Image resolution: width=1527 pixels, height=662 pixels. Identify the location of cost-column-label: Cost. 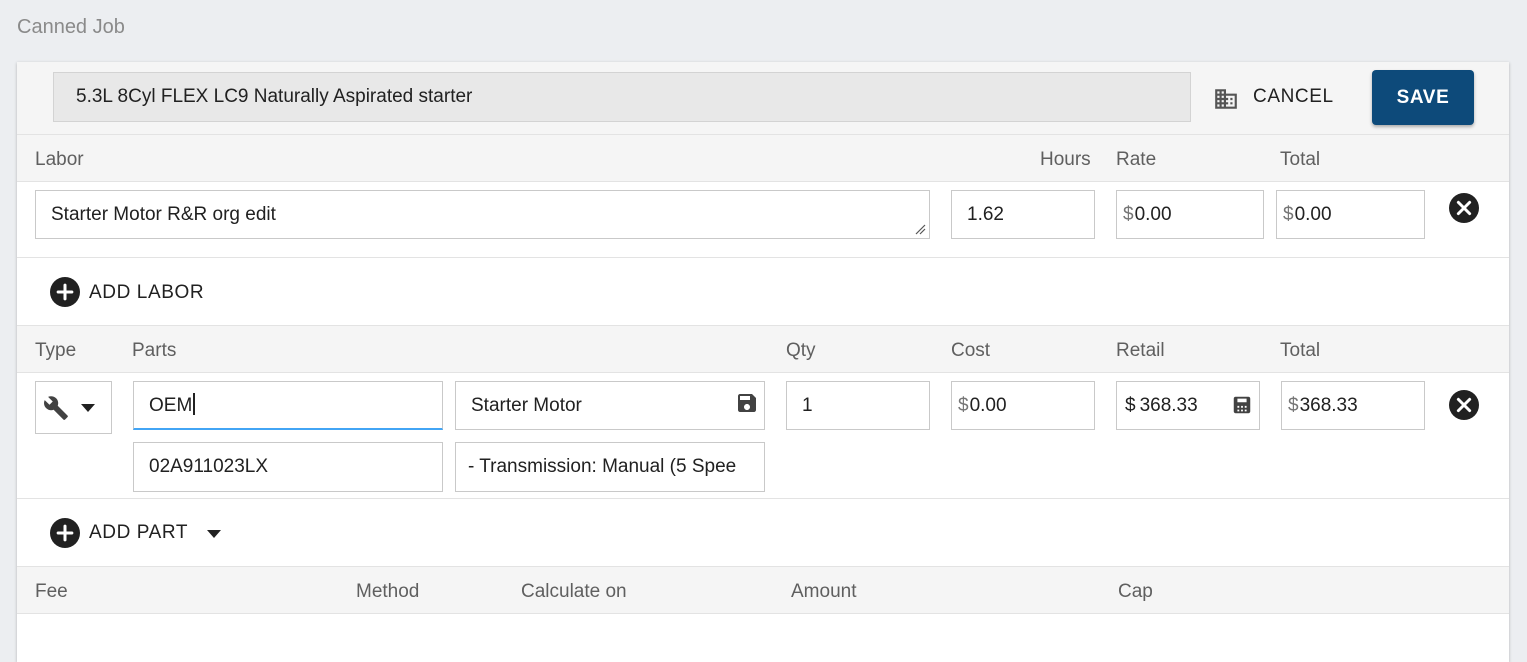
(971, 350).